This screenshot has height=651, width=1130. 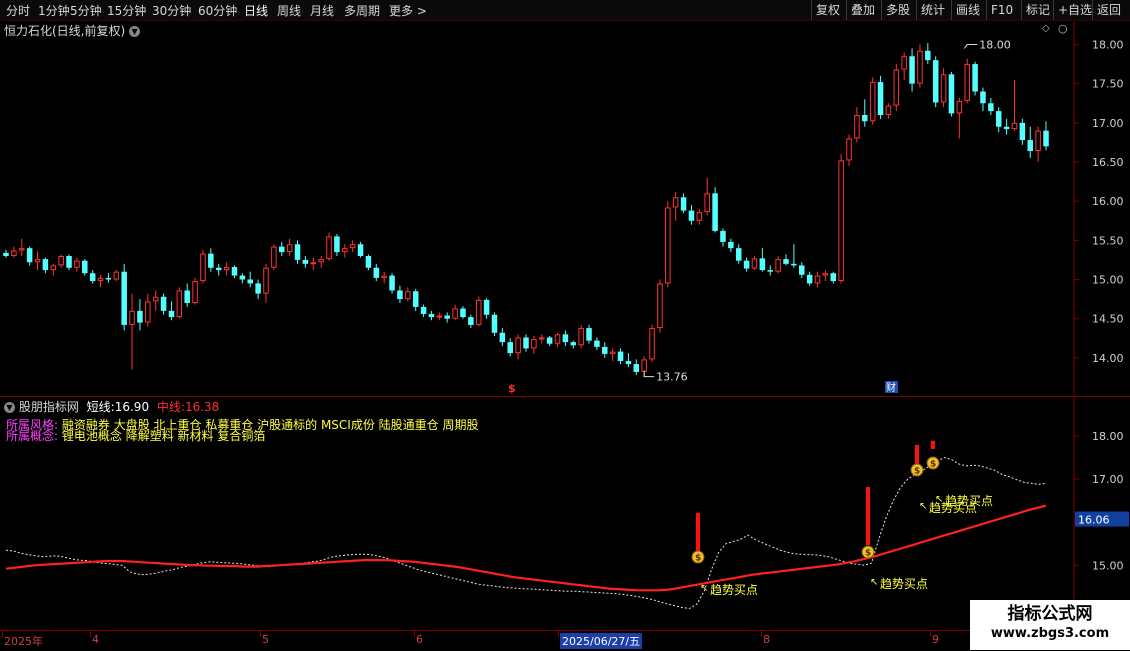 I want to click on period-tab-1: 1分钟, so click(x=54, y=10).